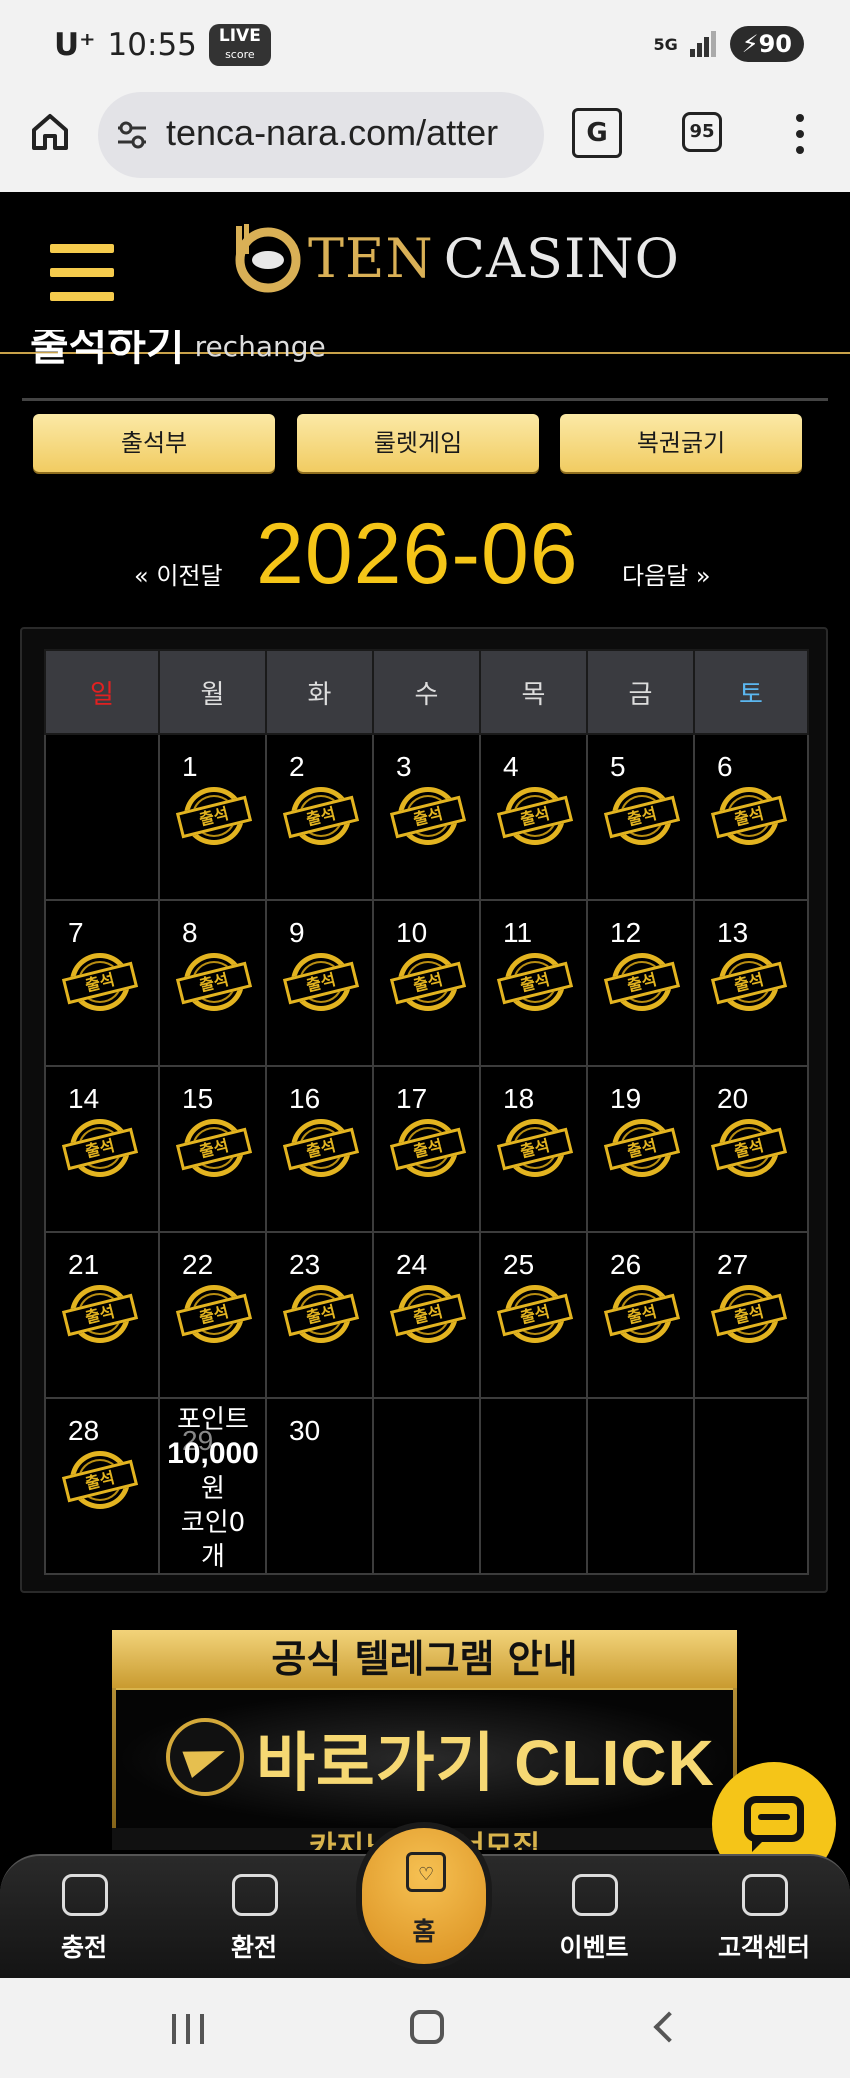  Describe the element at coordinates (178, 573) in the screenshot. I see `prev-month-link: « 이전달` at that location.